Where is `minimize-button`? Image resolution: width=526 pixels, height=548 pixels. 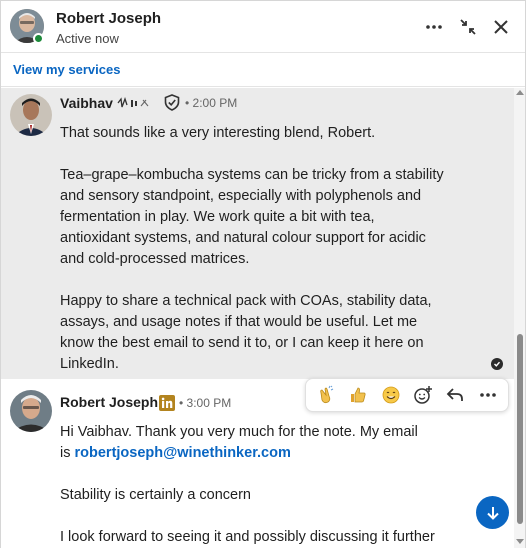 minimize-button is located at coordinates (468, 27).